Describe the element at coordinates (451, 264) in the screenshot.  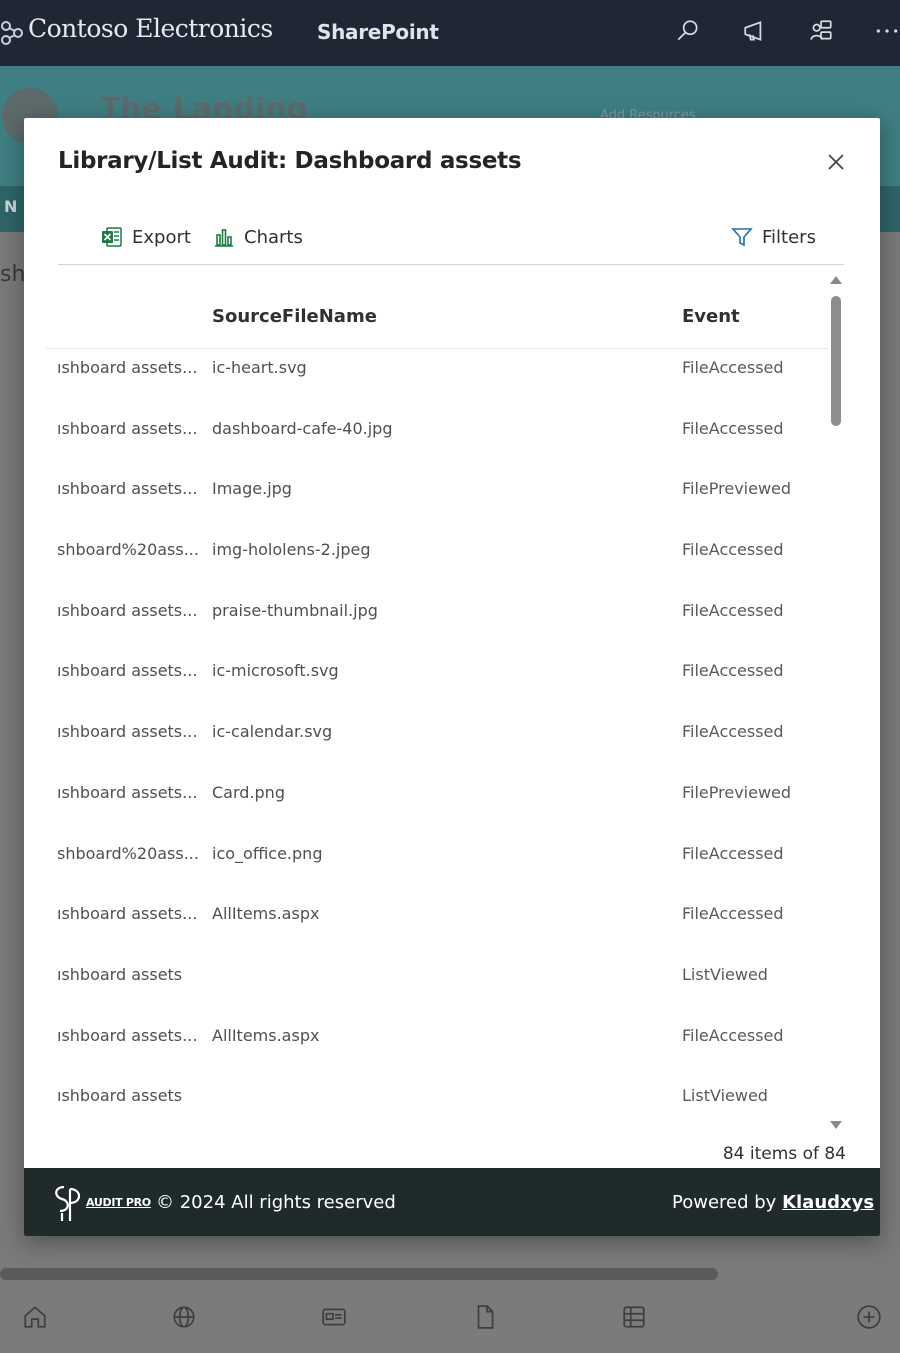
I see `toolbar-divider` at that location.